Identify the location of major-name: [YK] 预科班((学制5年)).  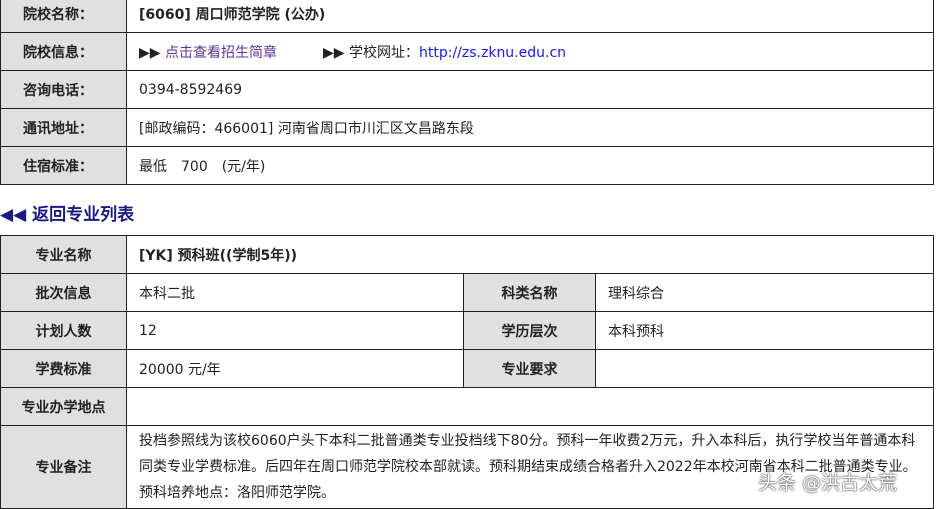
(530, 254).